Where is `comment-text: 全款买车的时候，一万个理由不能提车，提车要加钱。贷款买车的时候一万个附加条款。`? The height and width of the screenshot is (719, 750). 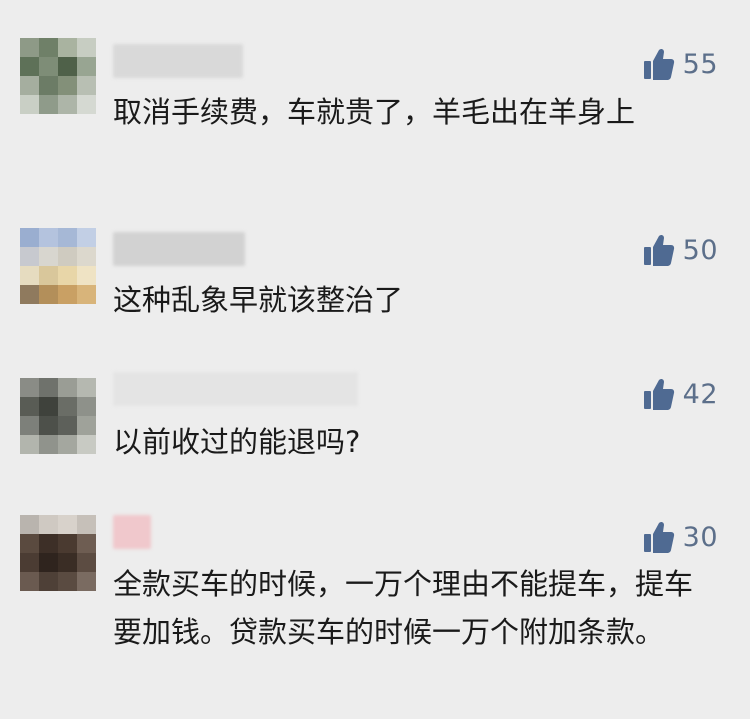
comment-text: 全款买车的时候，一万个理由不能提车，提车要加钱。贷款买车的时候一万个附加条款。 is located at coordinates (403, 608).